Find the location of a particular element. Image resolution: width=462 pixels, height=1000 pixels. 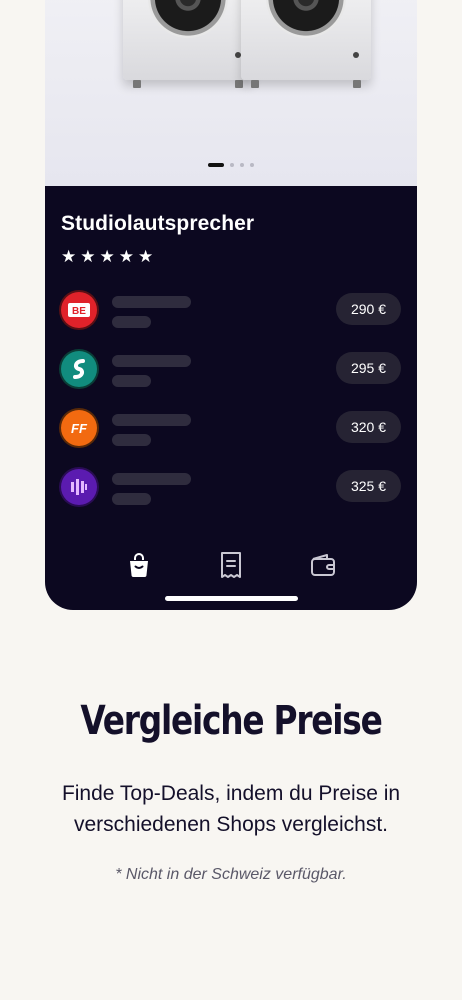

carousel-dot-active is located at coordinates (216, 165).